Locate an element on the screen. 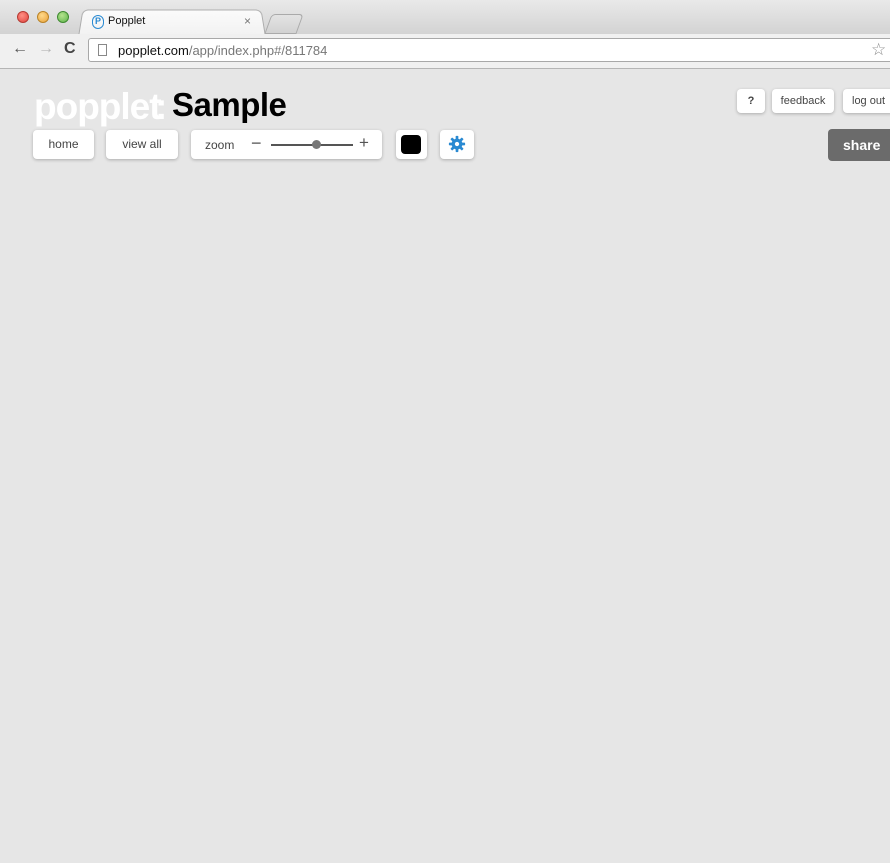  browser-titlebar: P Popplet × is located at coordinates (445, 19).